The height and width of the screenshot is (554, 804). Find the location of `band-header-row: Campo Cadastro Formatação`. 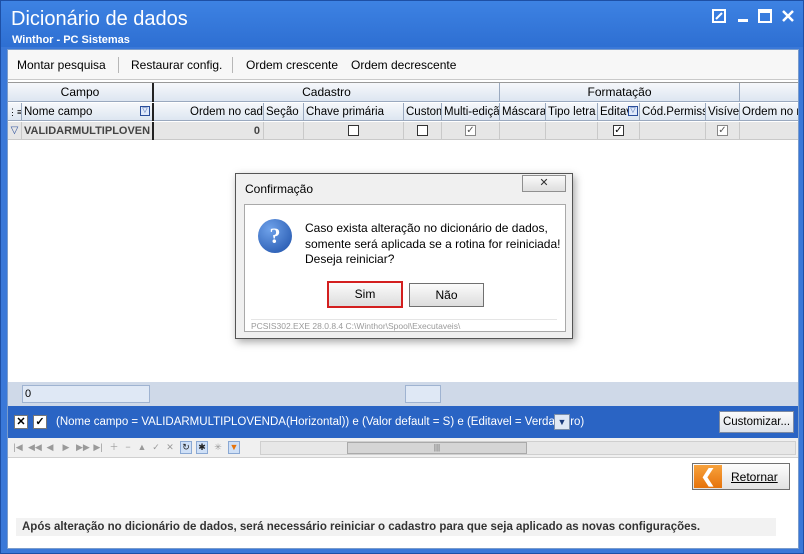

band-header-row: Campo Cadastro Formatação is located at coordinates (403, 92).